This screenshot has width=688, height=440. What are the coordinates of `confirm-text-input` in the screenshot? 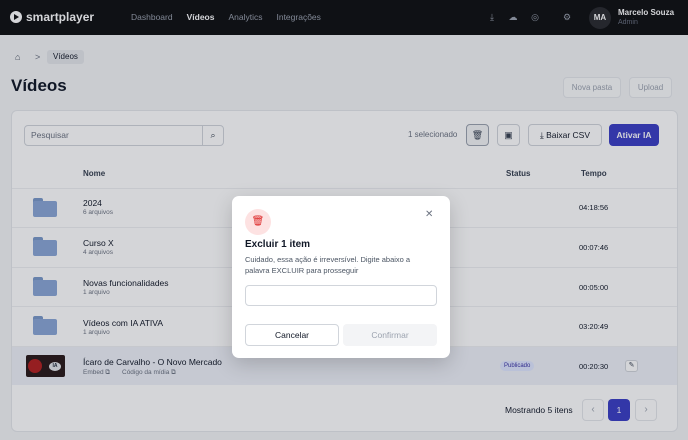 It's located at (341, 295).